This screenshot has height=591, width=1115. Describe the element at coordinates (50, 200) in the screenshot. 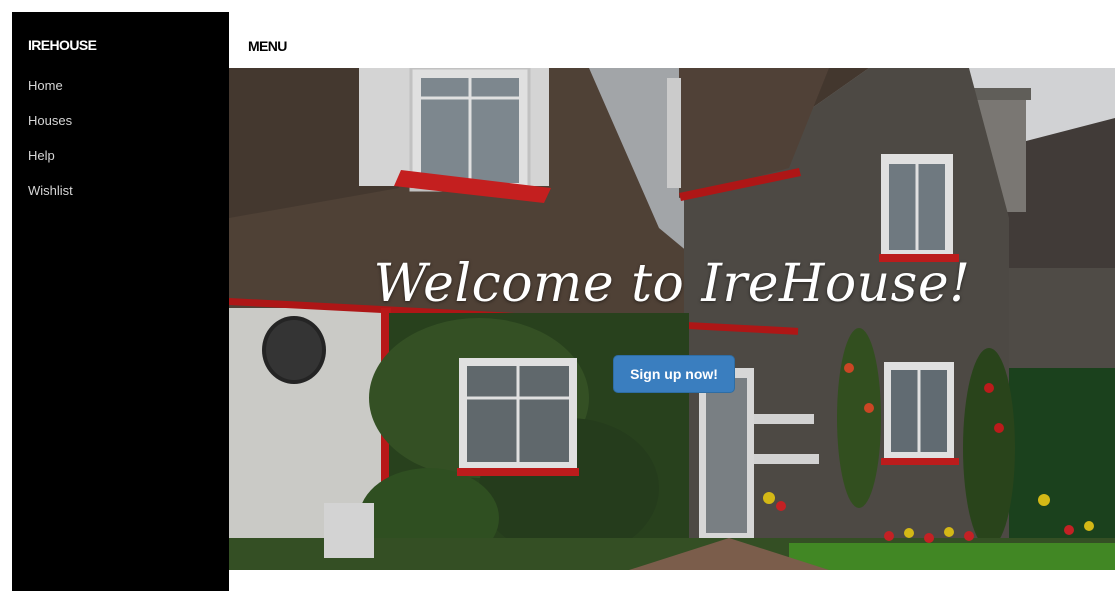

I see `sidebar-item-wishlist: Wishlist` at that location.